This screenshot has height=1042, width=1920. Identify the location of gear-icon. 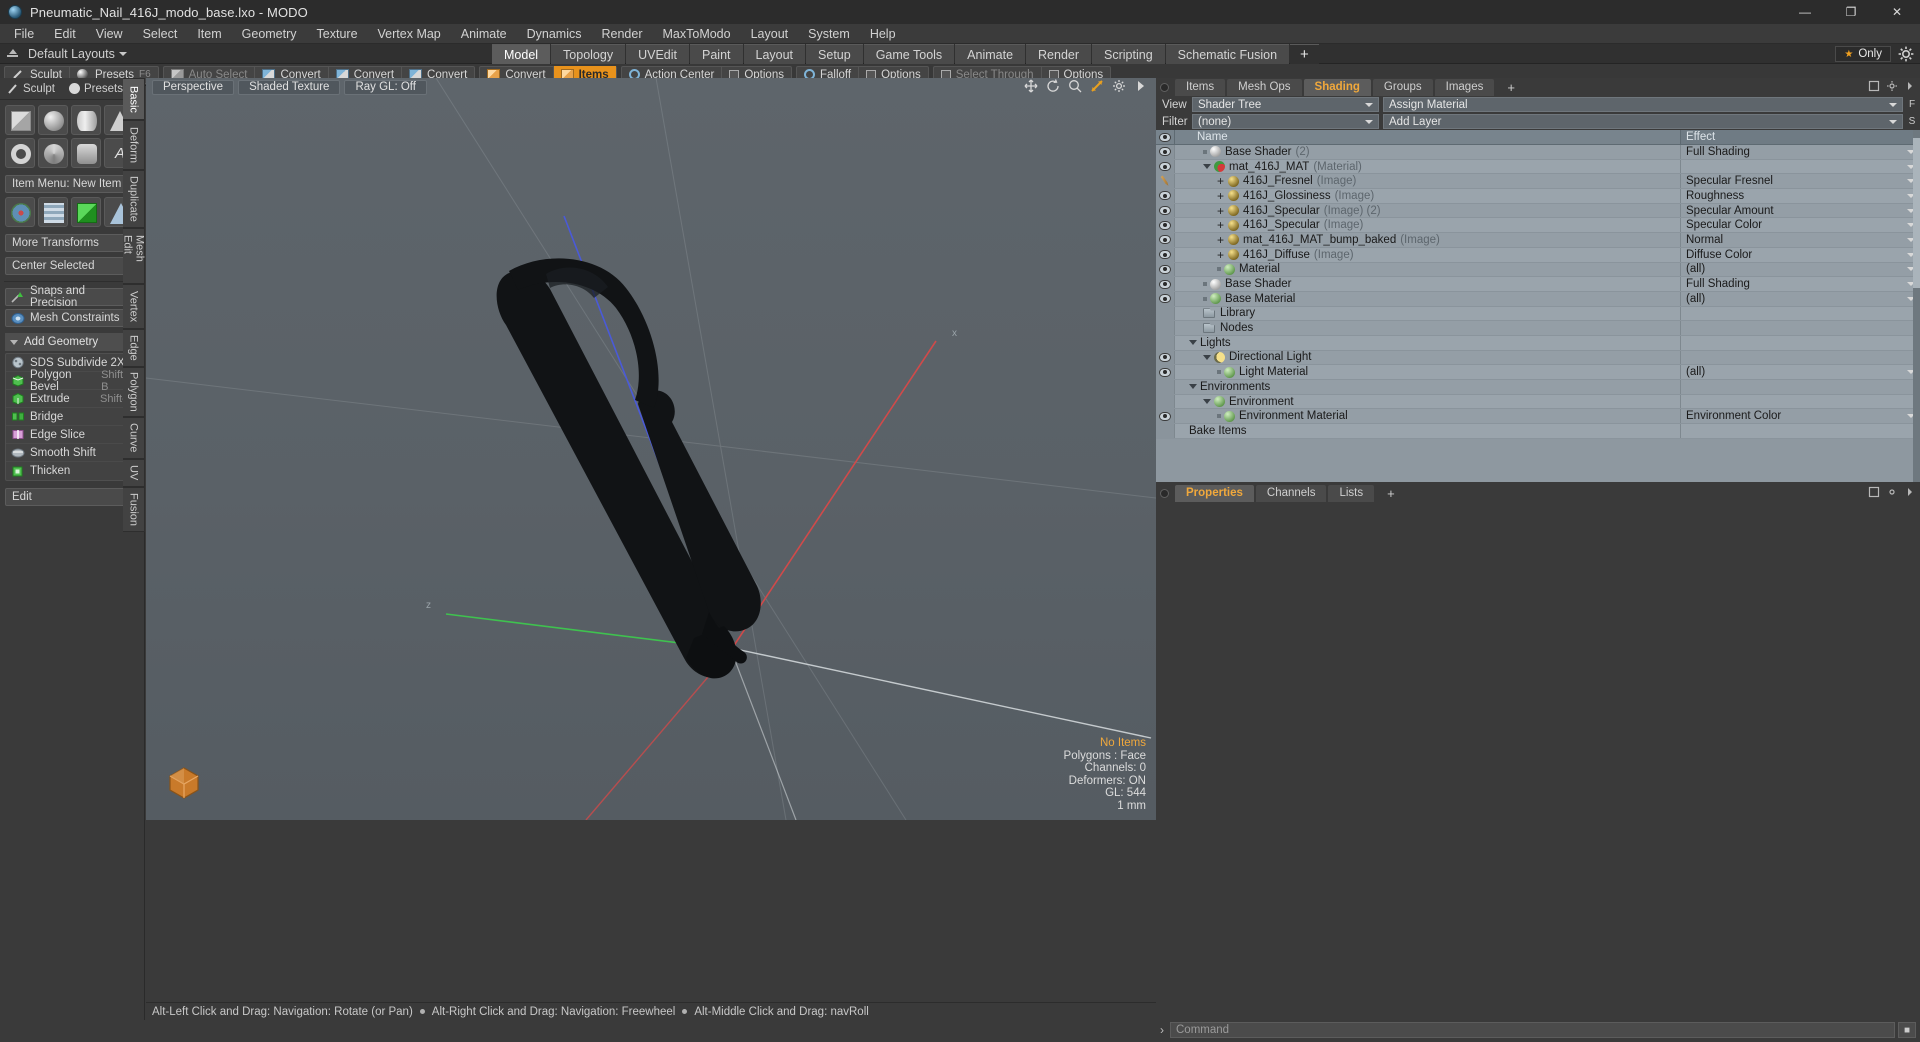
(1906, 54).